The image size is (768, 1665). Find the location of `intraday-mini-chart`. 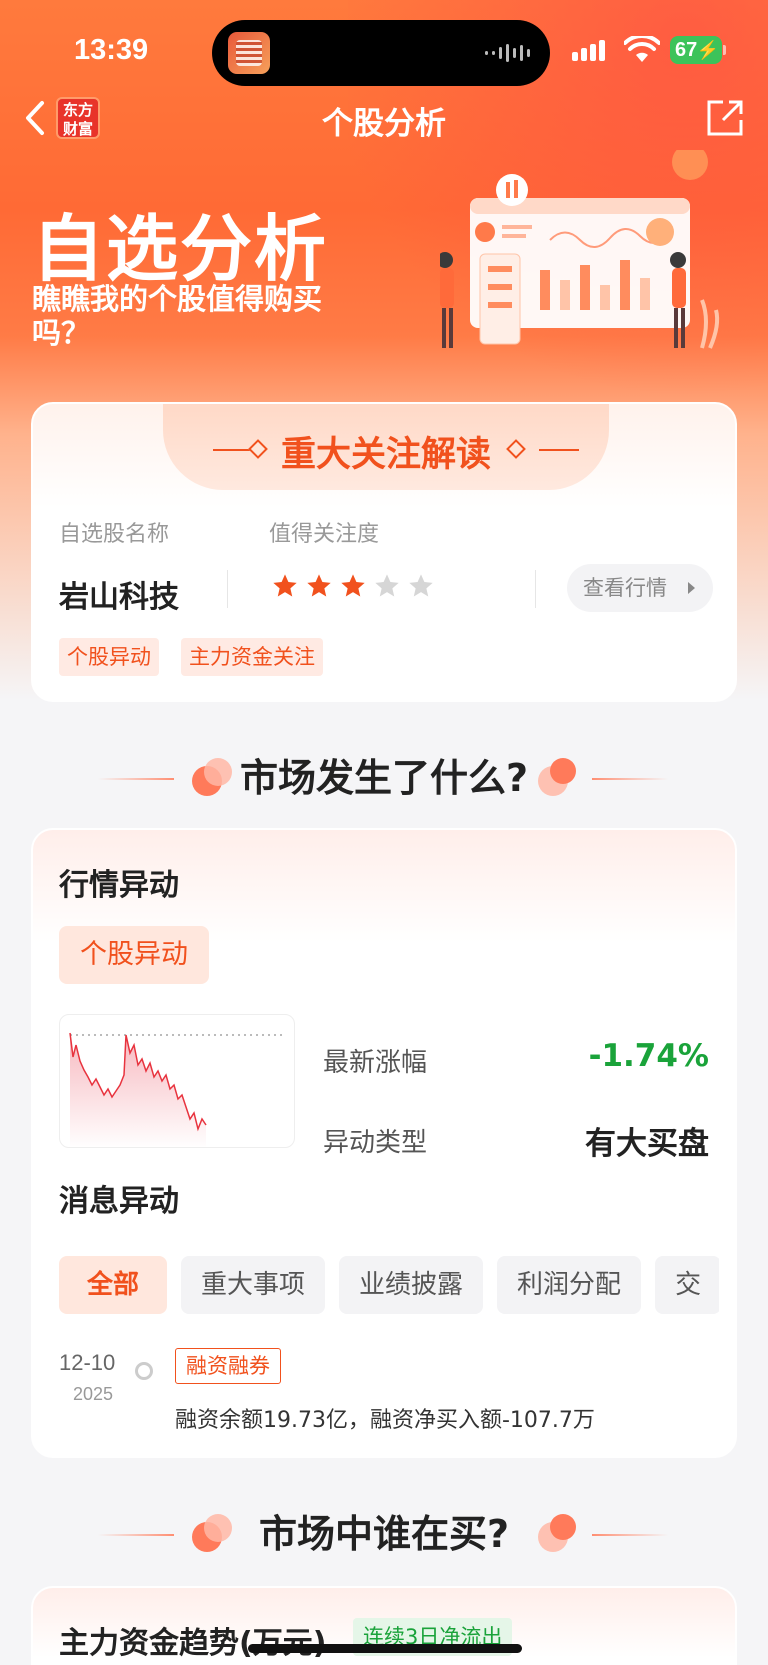

intraday-mini-chart is located at coordinates (177, 1081).